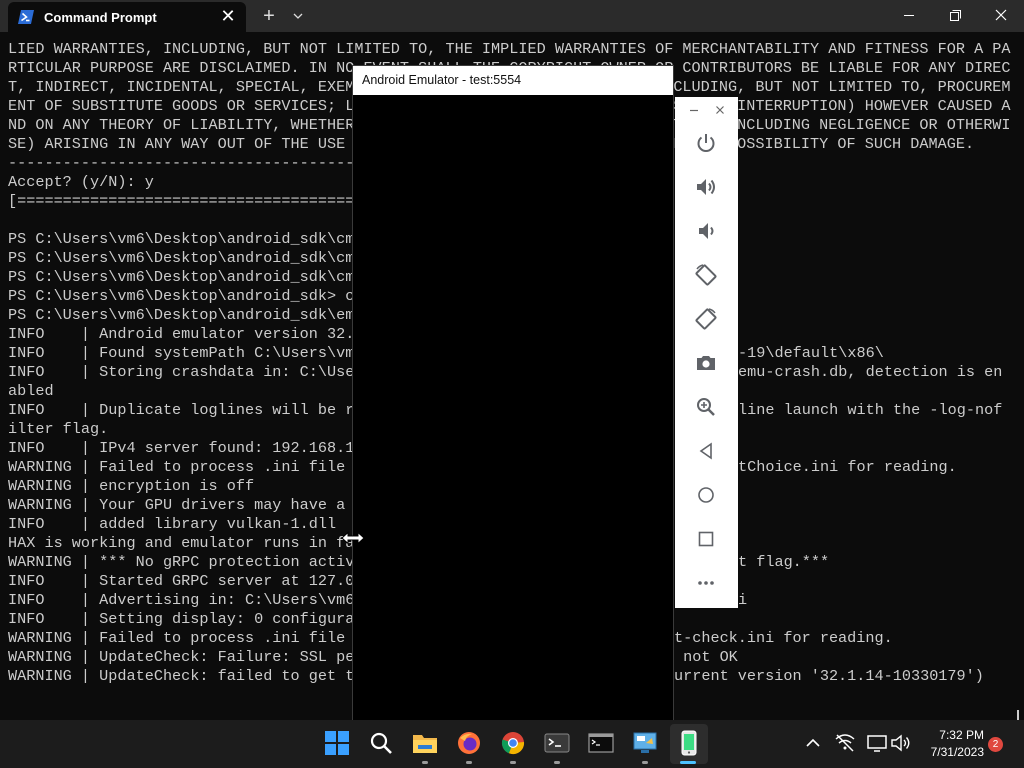 This screenshot has height=768, width=1024. Describe the element at coordinates (847, 467) in the screenshot. I see `console-line-fragment: tChoice.ini for reading.` at that location.